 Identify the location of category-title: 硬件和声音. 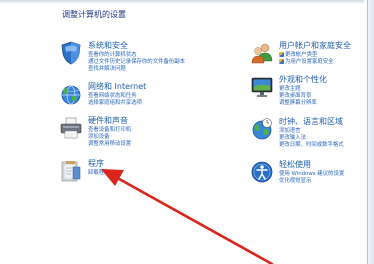
(108, 120).